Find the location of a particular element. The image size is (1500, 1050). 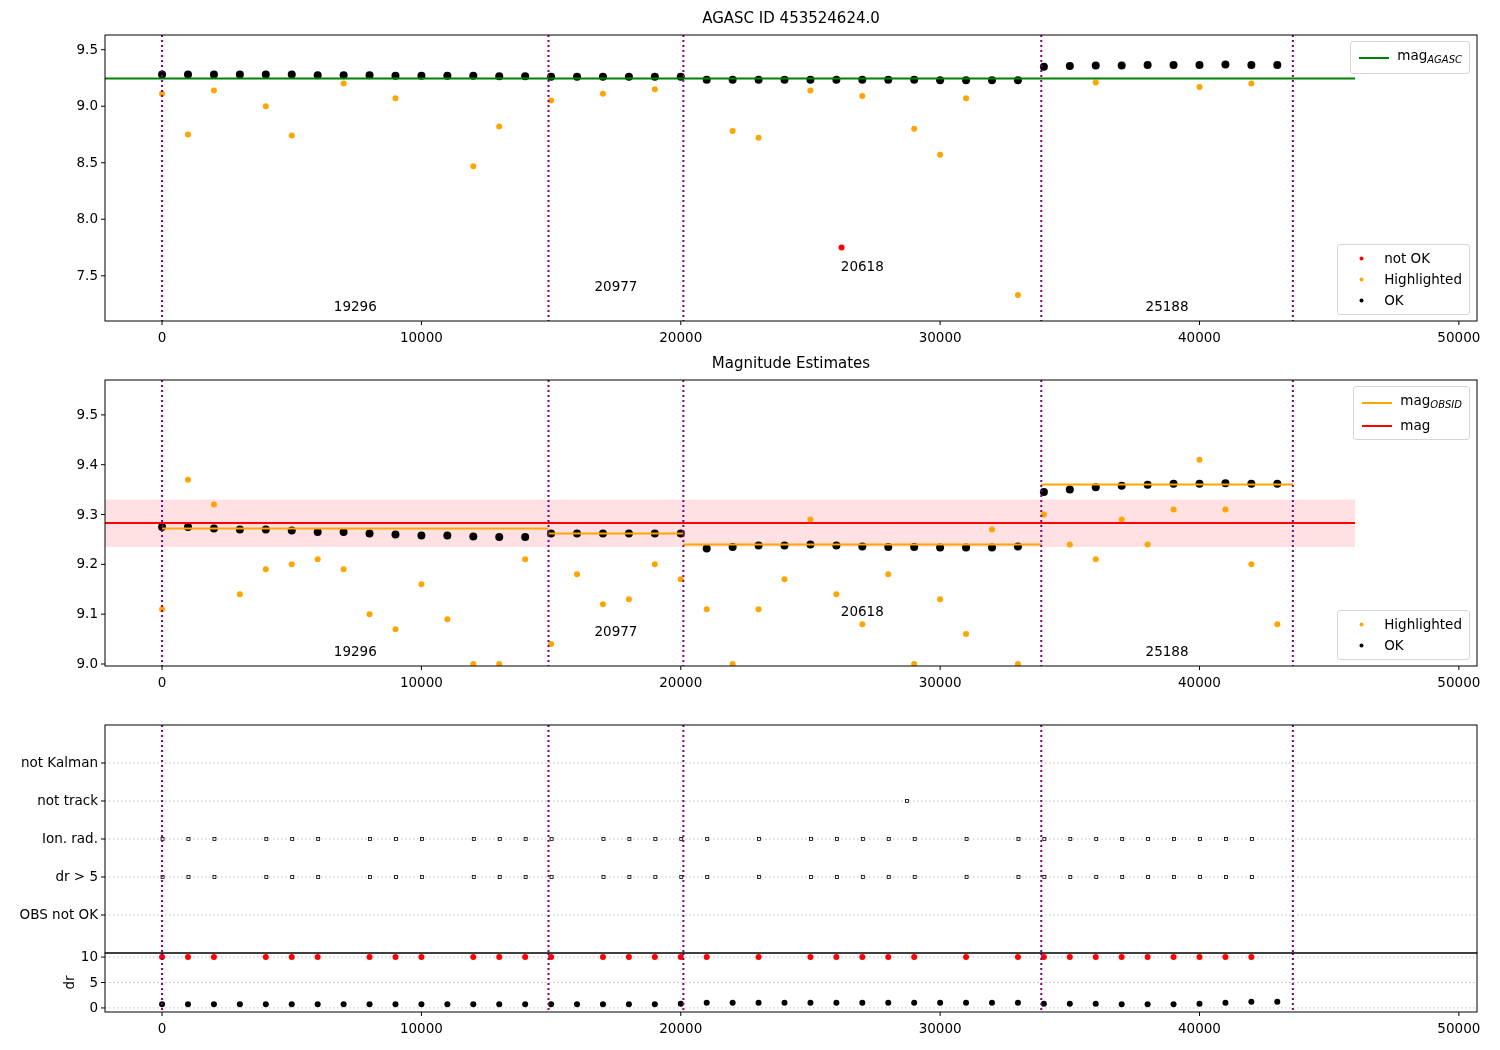

tick-label: Ion. rad. is located at coordinates (69, 838).